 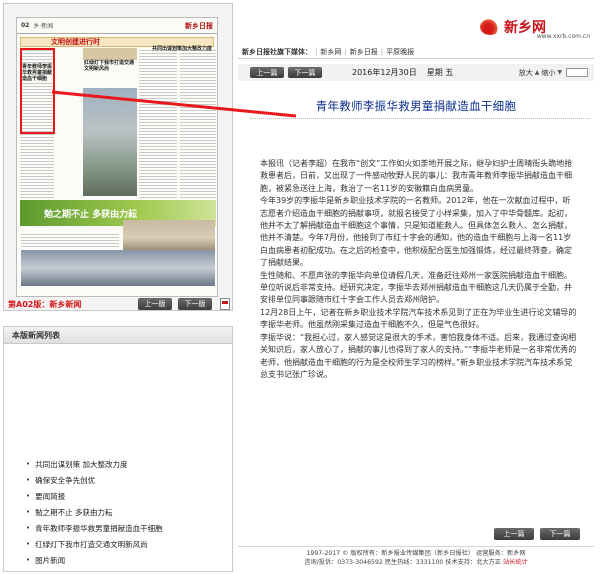 I want to click on bottom-next-article-button: 下一篇, so click(x=560, y=534).